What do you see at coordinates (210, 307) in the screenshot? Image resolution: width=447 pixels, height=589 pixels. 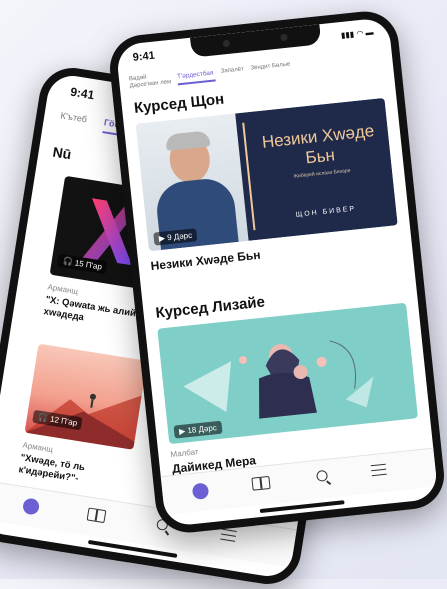 I see `section-title: Курсед Лизайе` at bounding box center [210, 307].